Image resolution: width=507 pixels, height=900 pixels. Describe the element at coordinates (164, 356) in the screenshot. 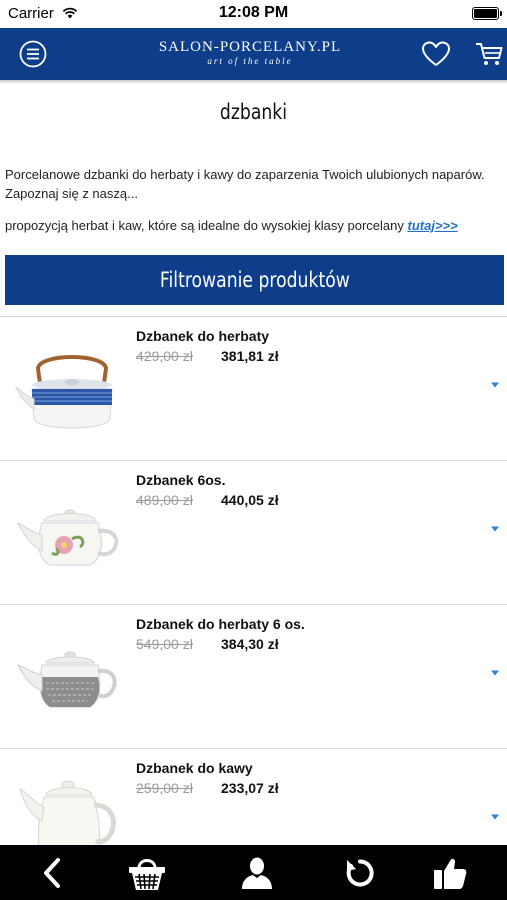

I see `product-old-price: 429,00 zł` at that location.